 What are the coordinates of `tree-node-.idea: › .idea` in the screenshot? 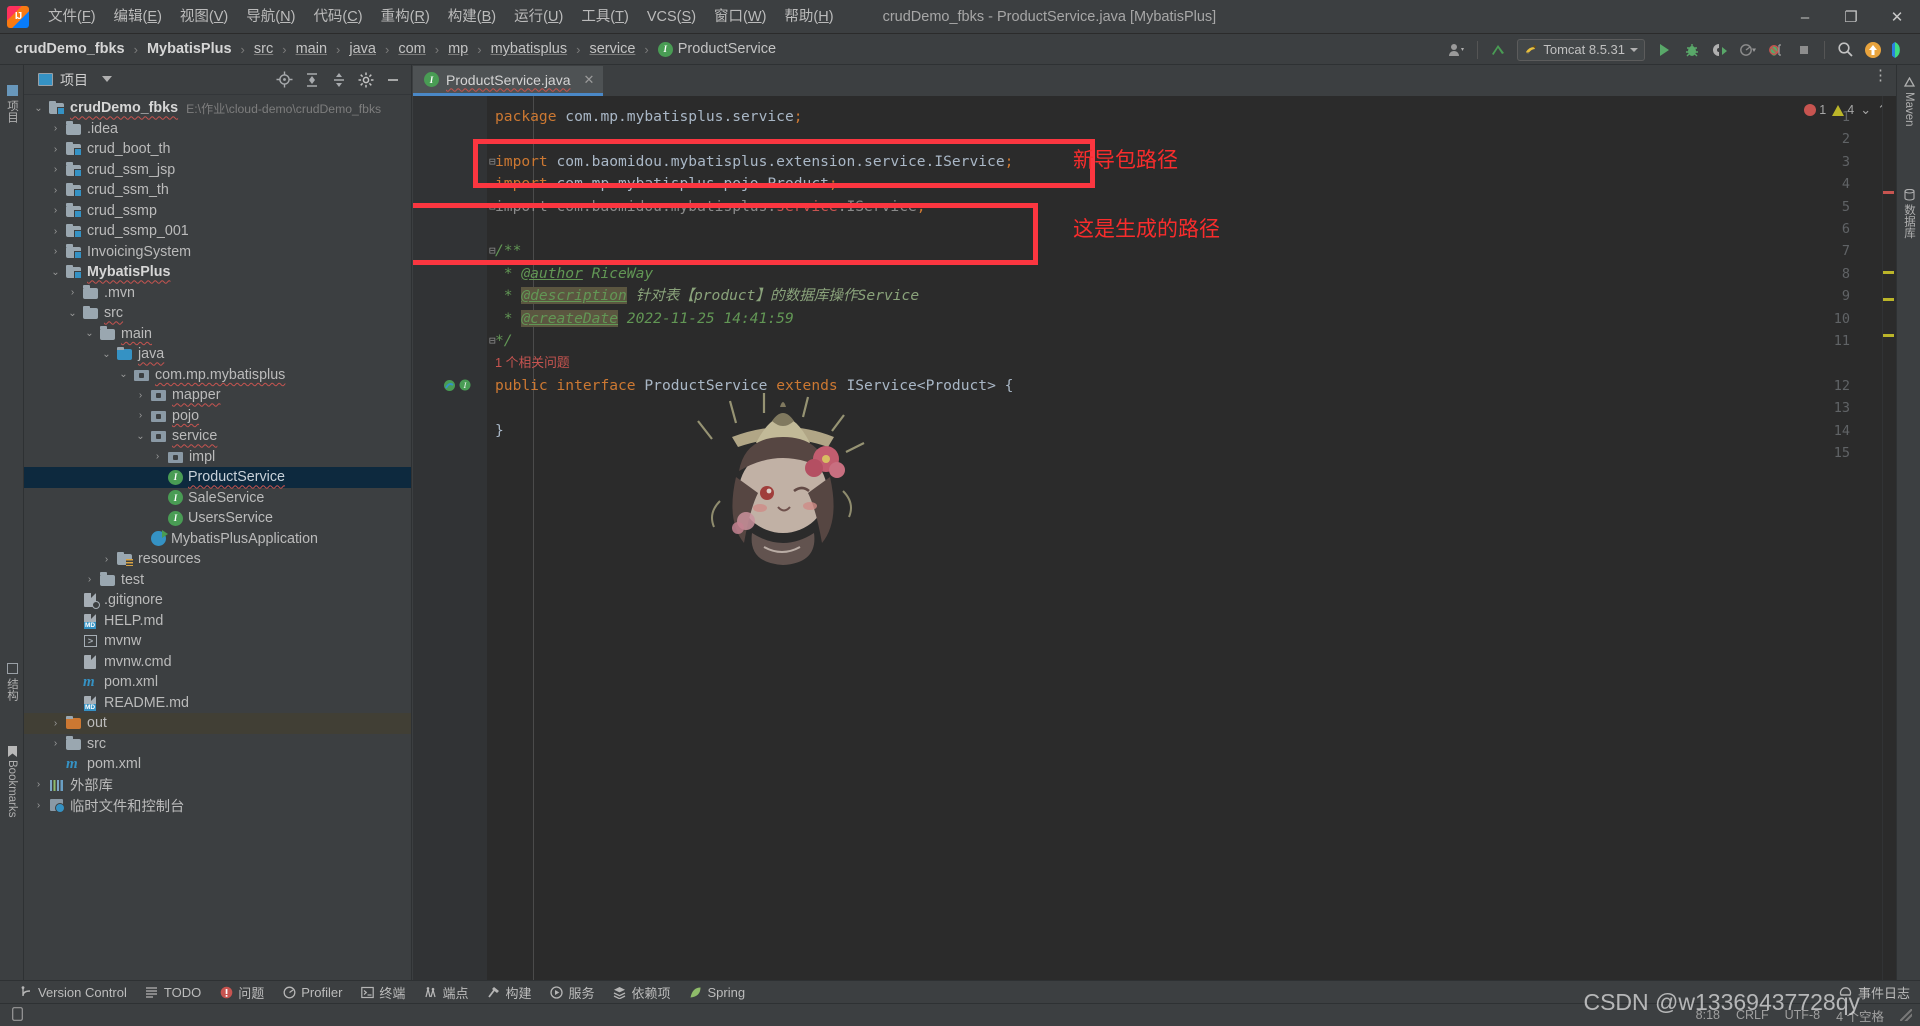 It's located at (217, 129).